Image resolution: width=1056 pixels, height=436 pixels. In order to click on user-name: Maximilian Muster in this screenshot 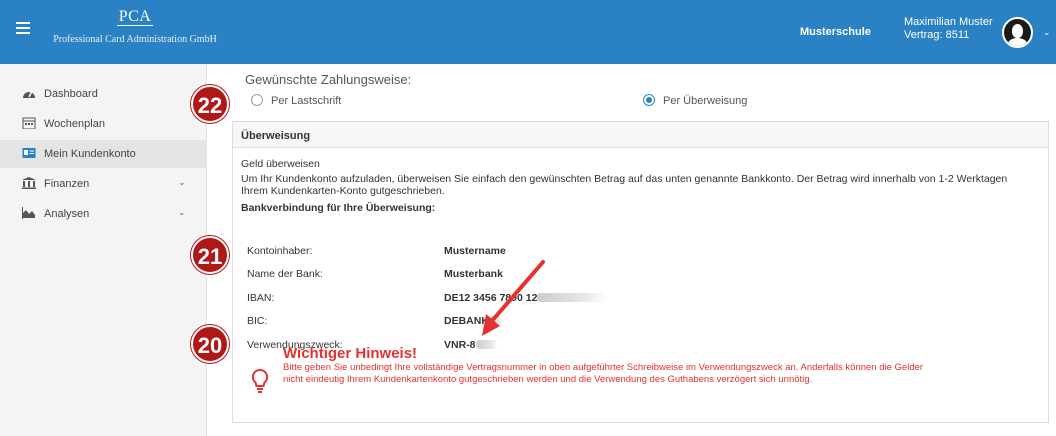, I will do `click(948, 22)`.